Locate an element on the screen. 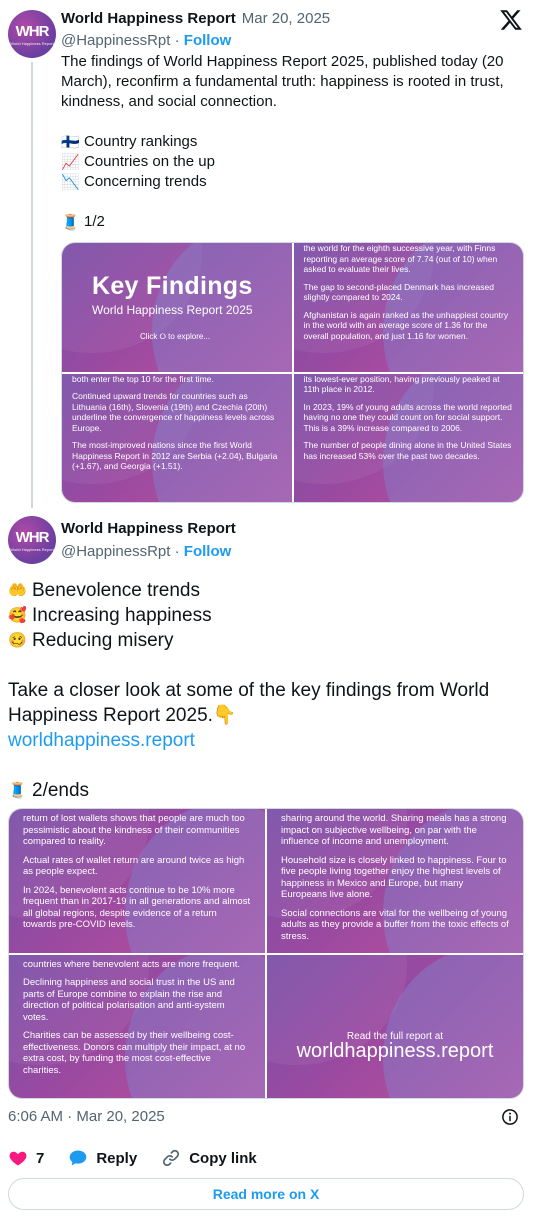 The image size is (537, 1217). thread-marker: 🧵 2/ends is located at coordinates (49, 790).